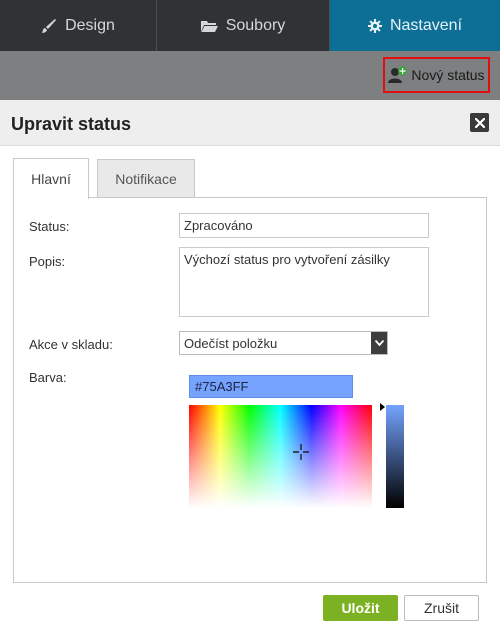  I want to click on color-palette, so click(280, 456).